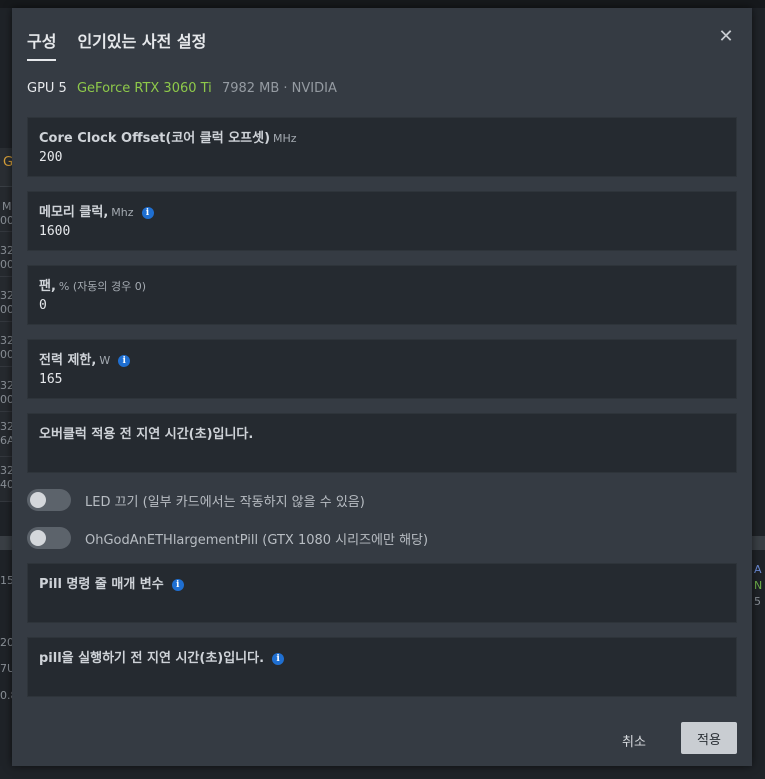 Image resolution: width=765 pixels, height=779 pixels. What do you see at coordinates (379, 305) in the screenshot?
I see `fan-input` at bounding box center [379, 305].